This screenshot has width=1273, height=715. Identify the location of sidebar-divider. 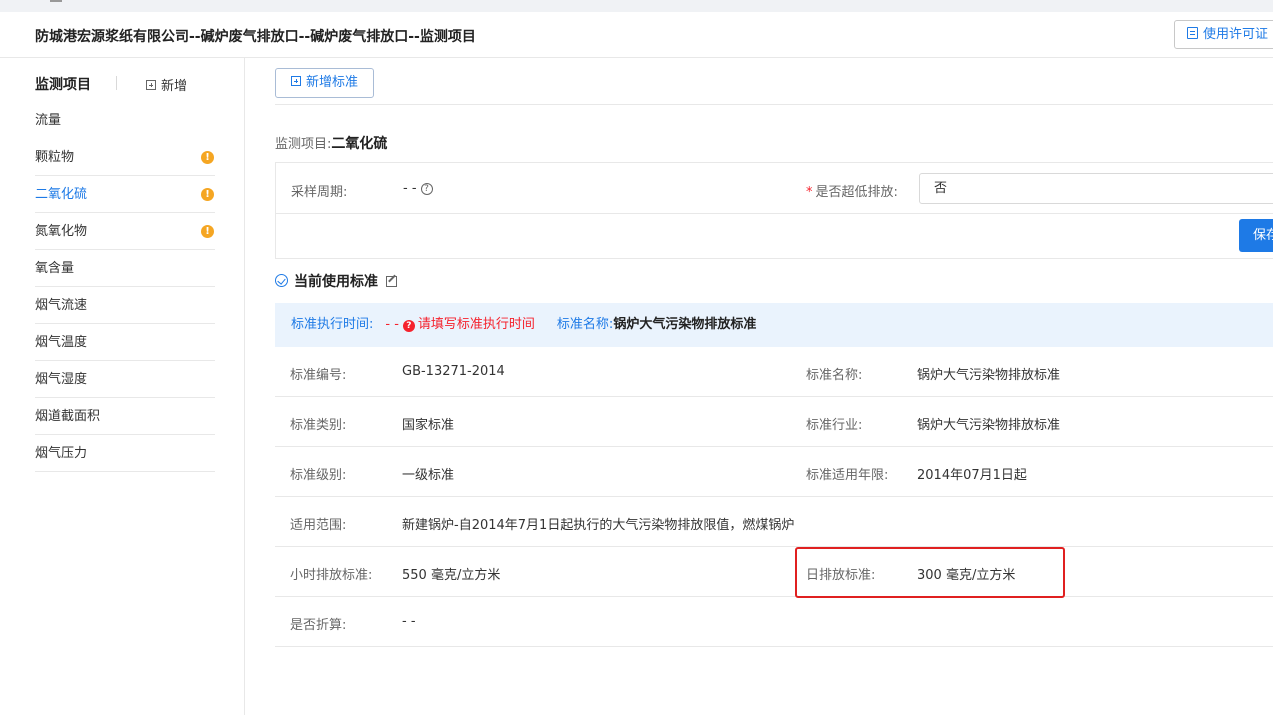
(116, 83).